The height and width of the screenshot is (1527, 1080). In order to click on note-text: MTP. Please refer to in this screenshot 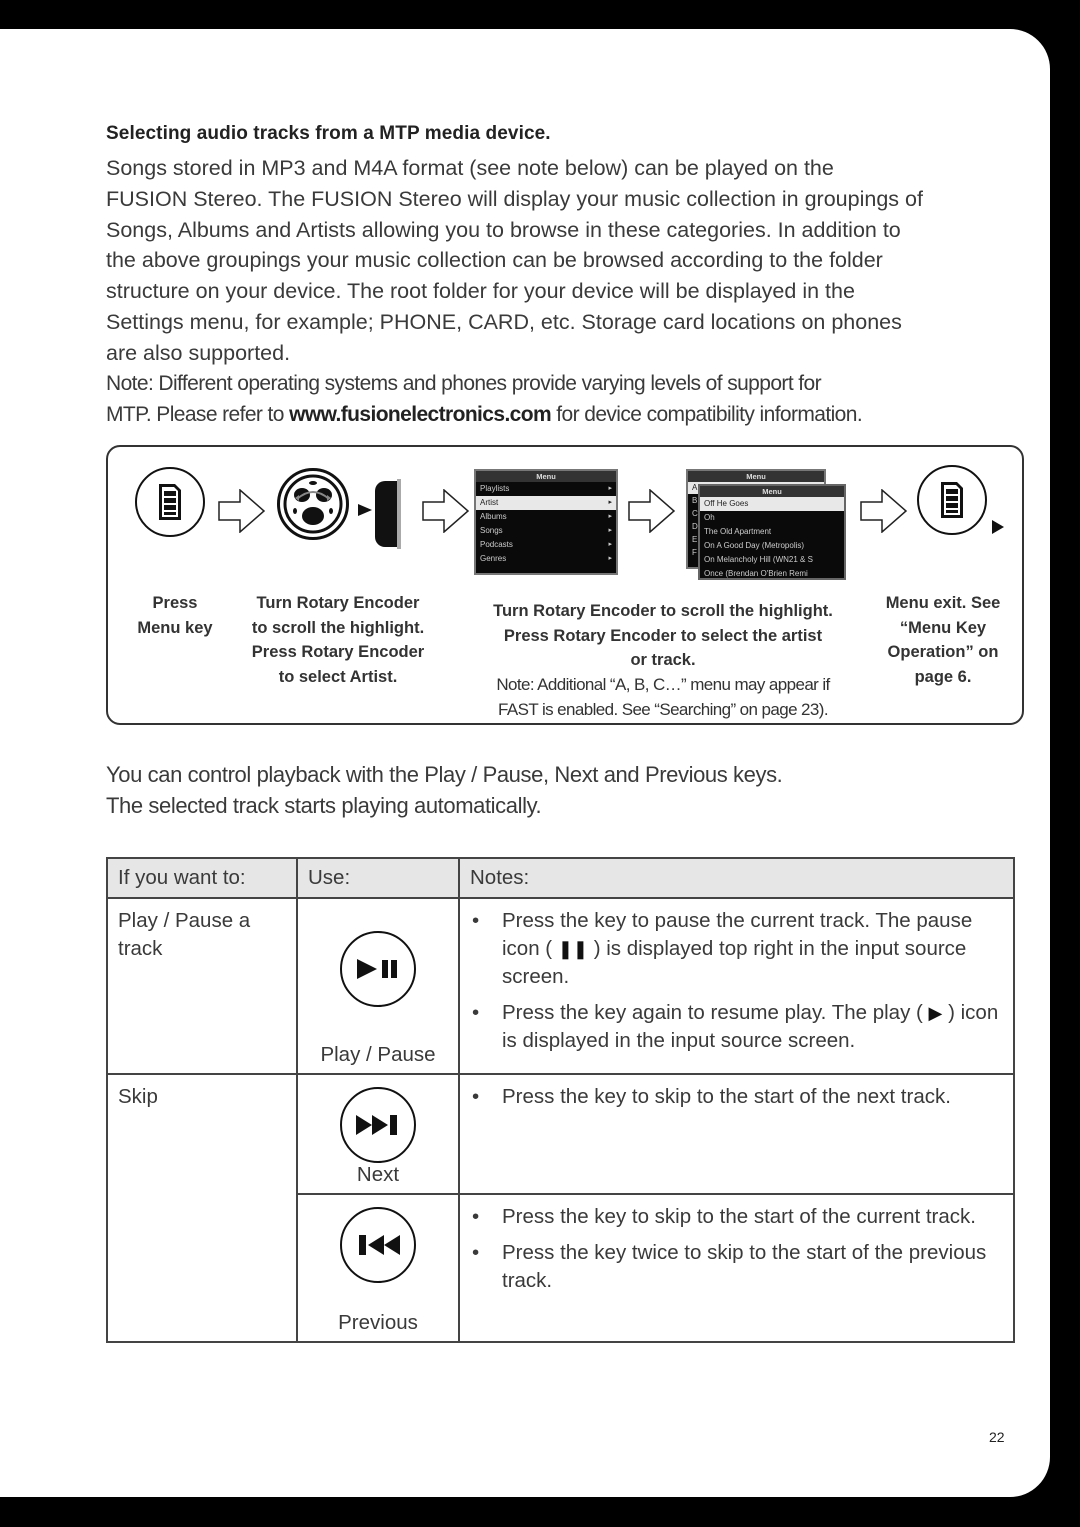, I will do `click(198, 414)`.